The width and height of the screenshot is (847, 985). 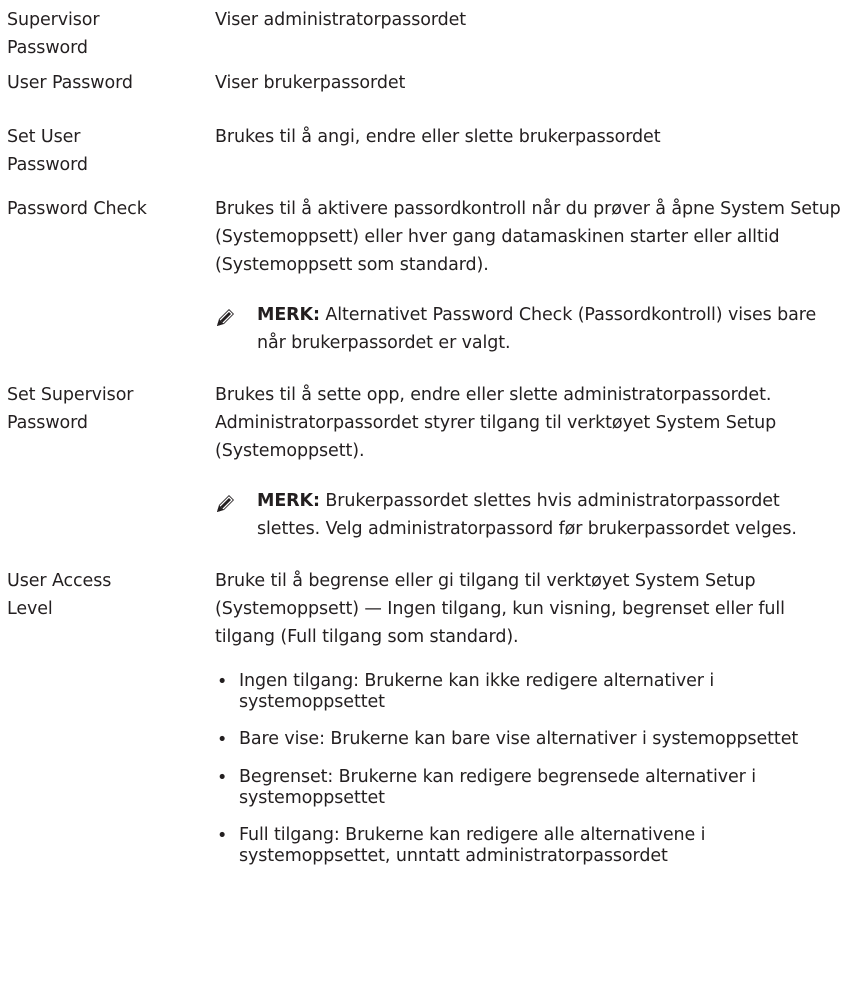 I want to click on setting-term: Set Supervisor Password, so click(x=70, y=409).